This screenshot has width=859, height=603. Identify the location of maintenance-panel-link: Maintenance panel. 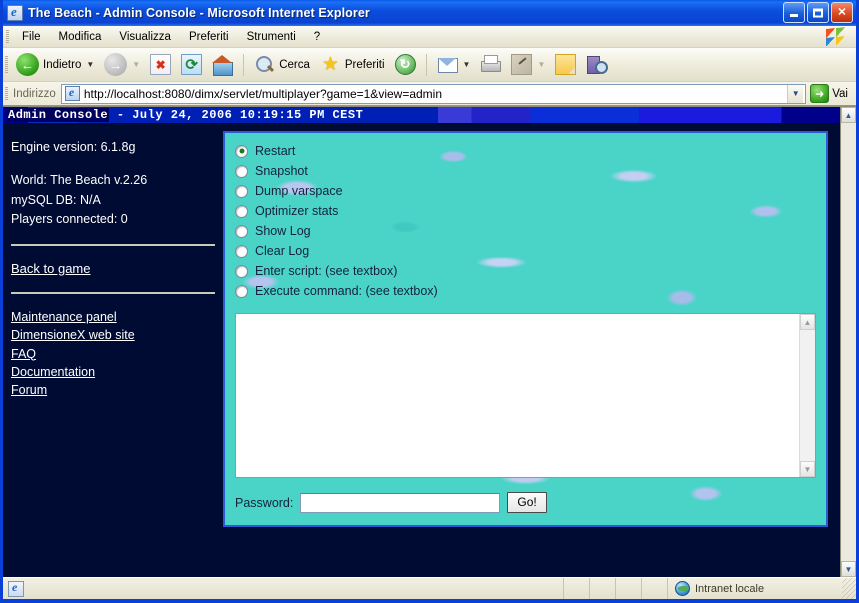
(113, 317).